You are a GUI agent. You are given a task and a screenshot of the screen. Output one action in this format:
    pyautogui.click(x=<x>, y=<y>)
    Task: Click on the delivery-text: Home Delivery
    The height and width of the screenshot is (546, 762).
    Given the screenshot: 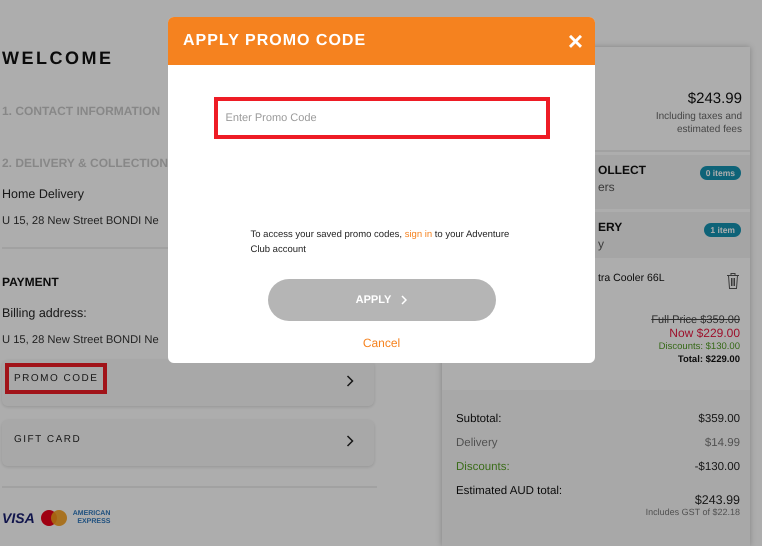 What is the action you would take?
    pyautogui.click(x=43, y=194)
    